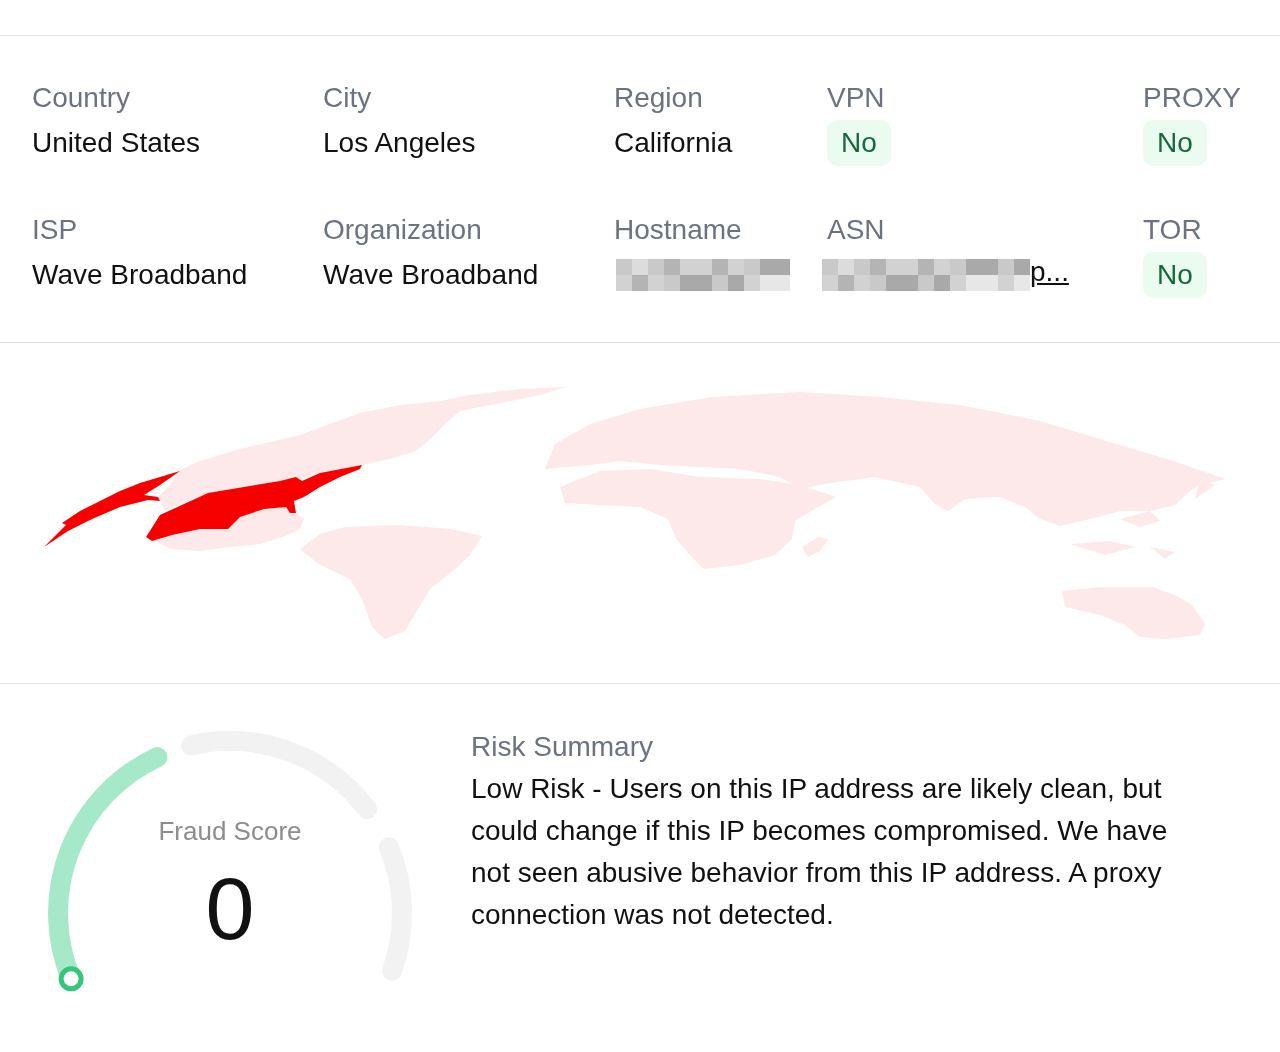 This screenshot has width=1280, height=1052. Describe the element at coordinates (55, 230) in the screenshot. I see `field-label: ISP` at that location.